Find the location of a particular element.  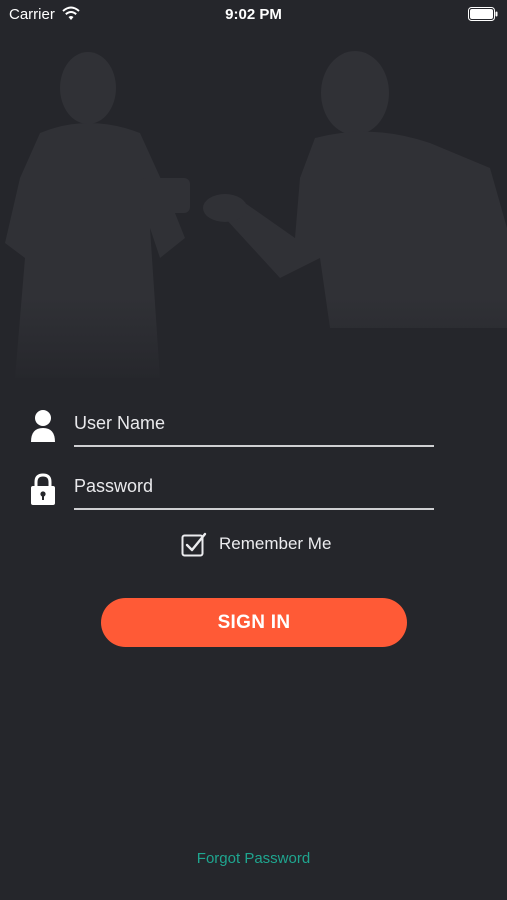

username-input is located at coordinates (254, 424).